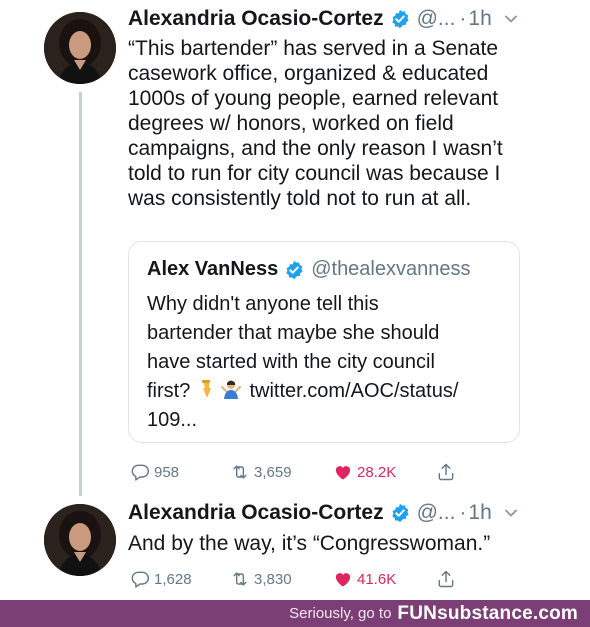 The image size is (590, 627). What do you see at coordinates (309, 543) in the screenshot?
I see `tweet-text: And by the way, it’s “Congresswoman.”` at bounding box center [309, 543].